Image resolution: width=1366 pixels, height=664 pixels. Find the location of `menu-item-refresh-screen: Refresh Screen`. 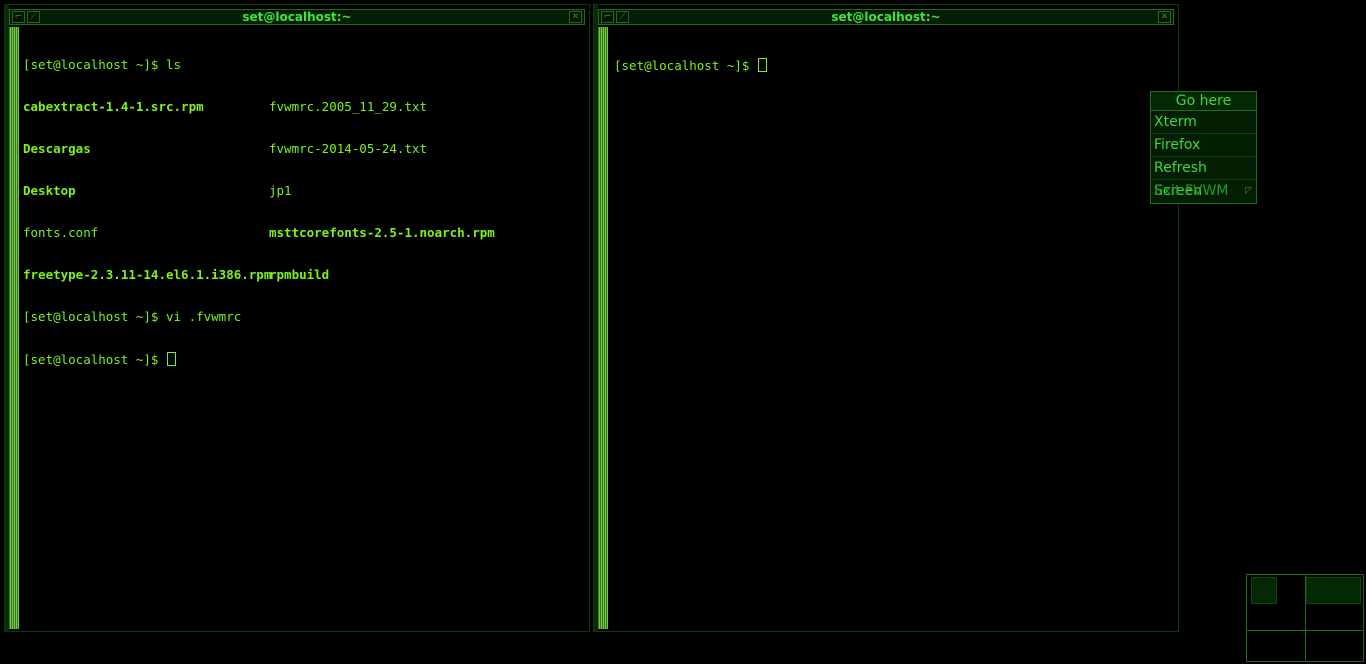

menu-item-refresh-screen: Refresh Screen is located at coordinates (1203, 178).